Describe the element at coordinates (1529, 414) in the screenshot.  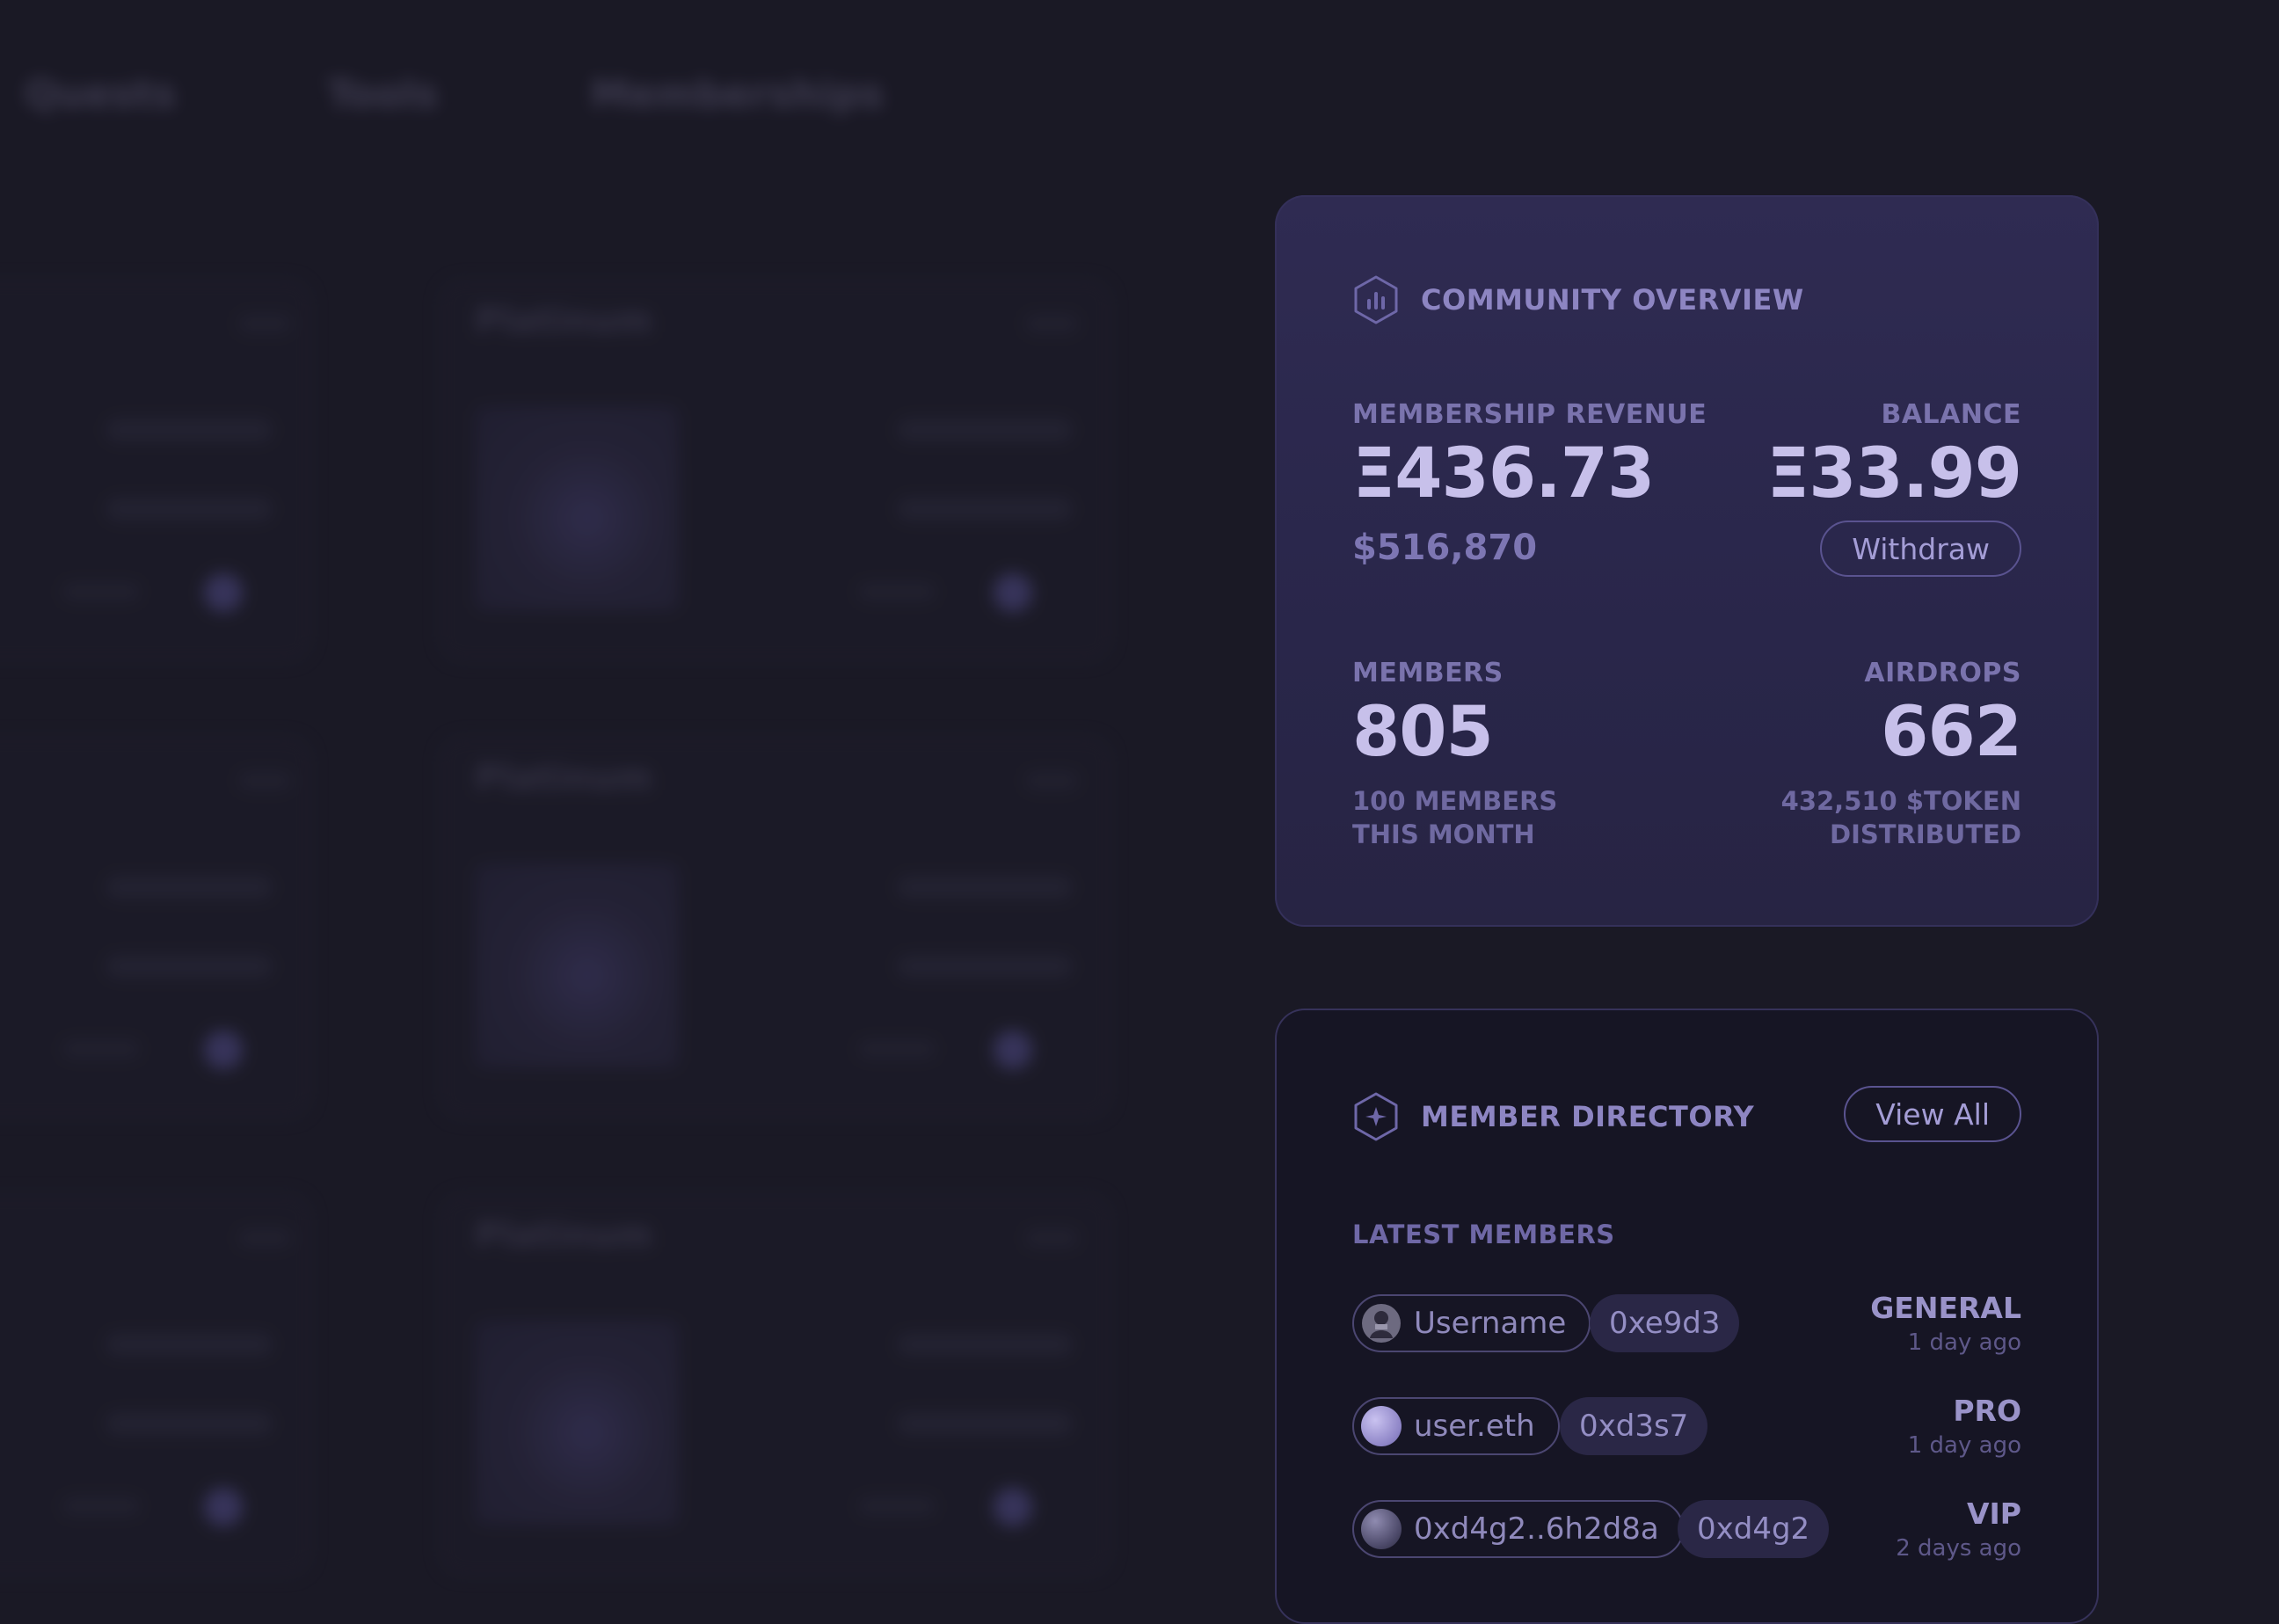
I see `revenue-label: MEMBERSHIP REVENUE` at that location.